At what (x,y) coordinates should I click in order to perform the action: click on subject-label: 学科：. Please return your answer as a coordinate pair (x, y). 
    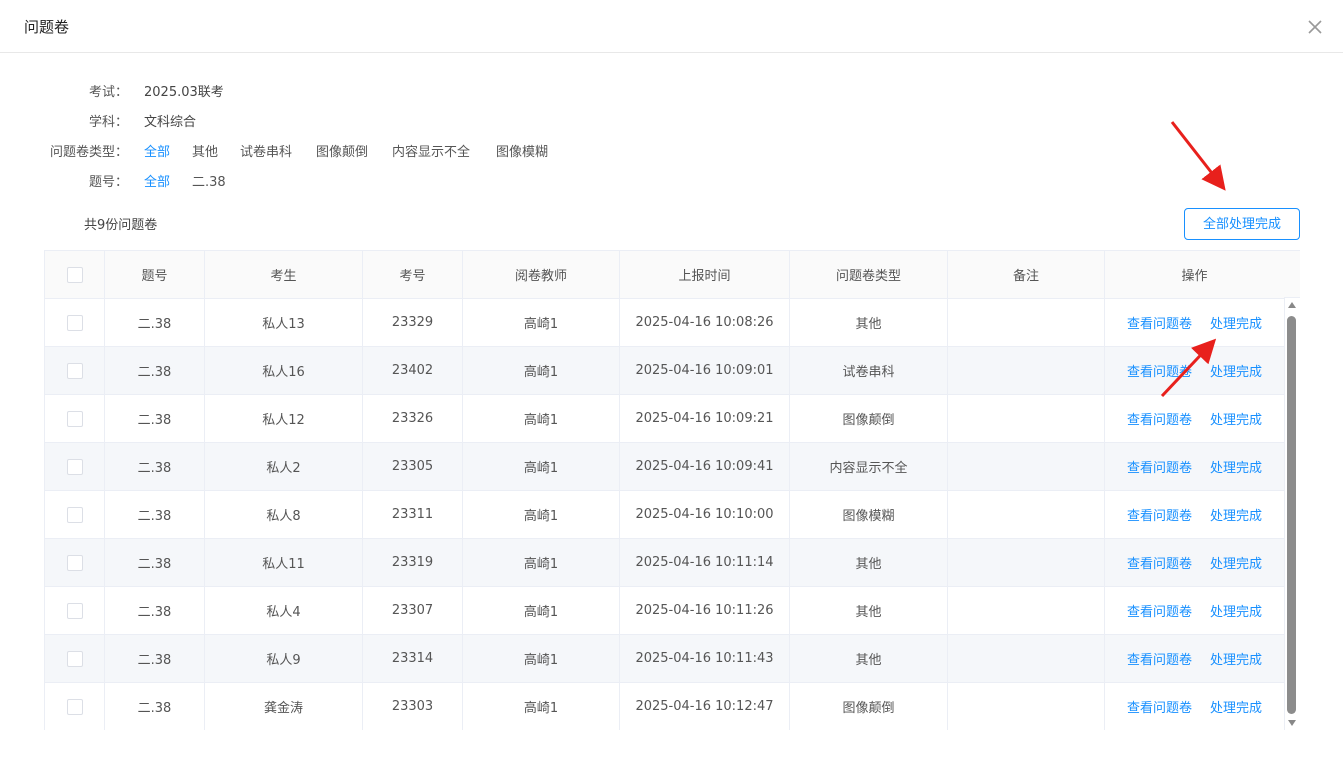
    Looking at the image, I should click on (108, 122).